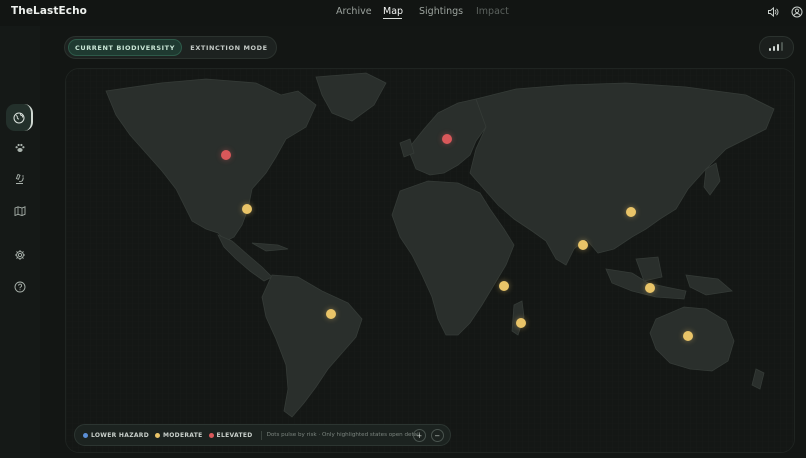 The image size is (806, 458). Describe the element at coordinates (157, 435) in the screenshot. I see `moderate-swatch` at that location.